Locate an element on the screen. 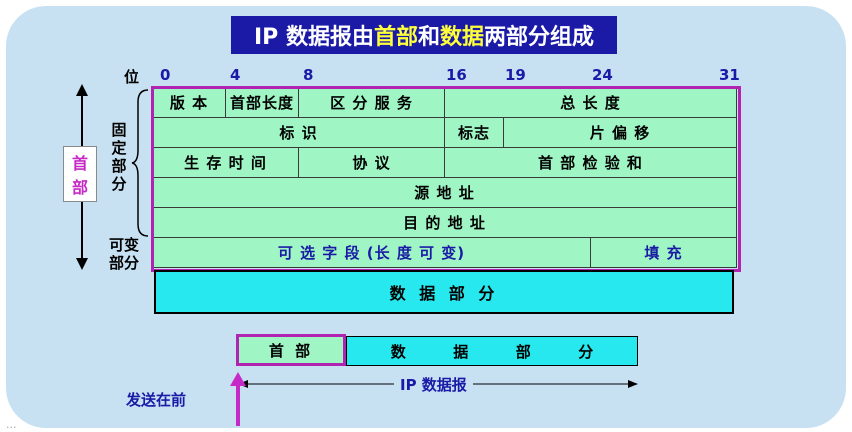 This screenshot has width=852, height=432. title-highlight-data: 数据 is located at coordinates (461, 37).